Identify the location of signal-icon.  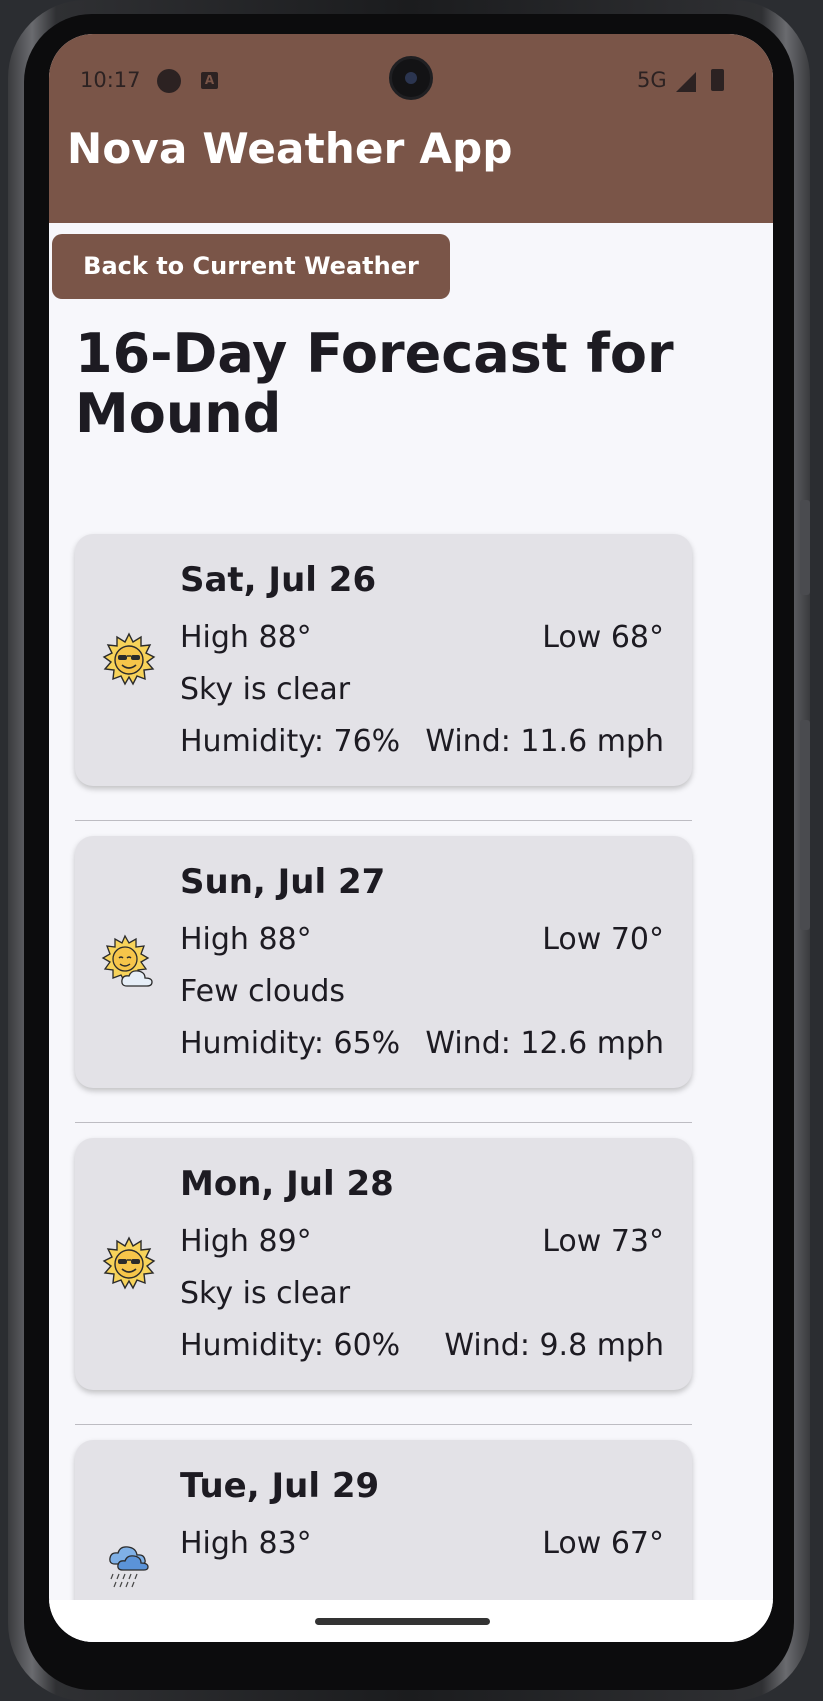
(686, 82).